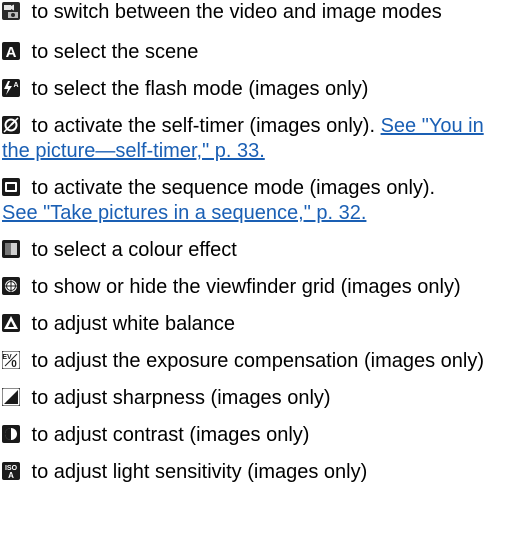  I want to click on colour-effect-icon, so click(11, 249).